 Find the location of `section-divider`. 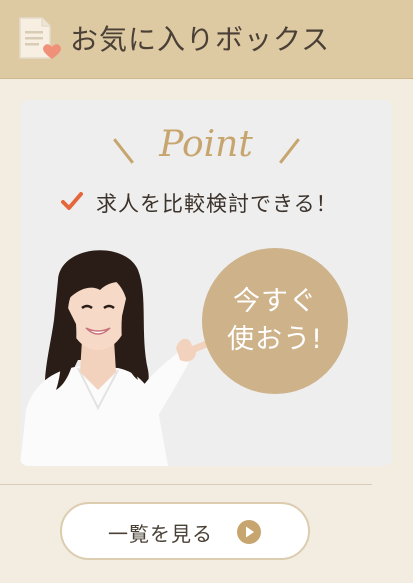

section-divider is located at coordinates (186, 484).